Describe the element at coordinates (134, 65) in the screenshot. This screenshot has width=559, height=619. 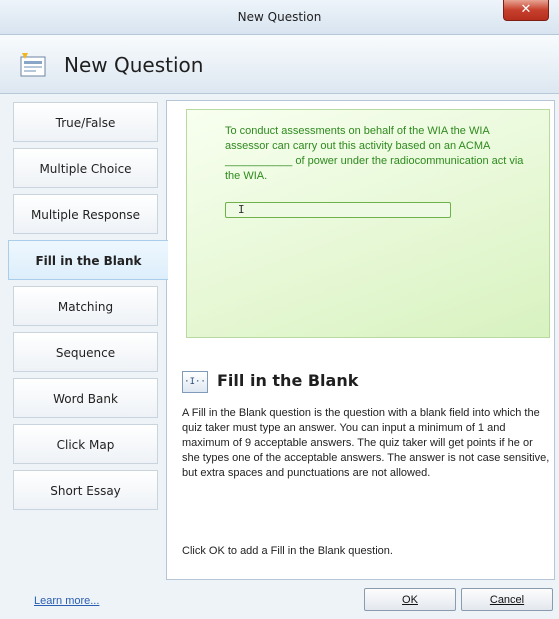
I see `page-title: New Question` at that location.